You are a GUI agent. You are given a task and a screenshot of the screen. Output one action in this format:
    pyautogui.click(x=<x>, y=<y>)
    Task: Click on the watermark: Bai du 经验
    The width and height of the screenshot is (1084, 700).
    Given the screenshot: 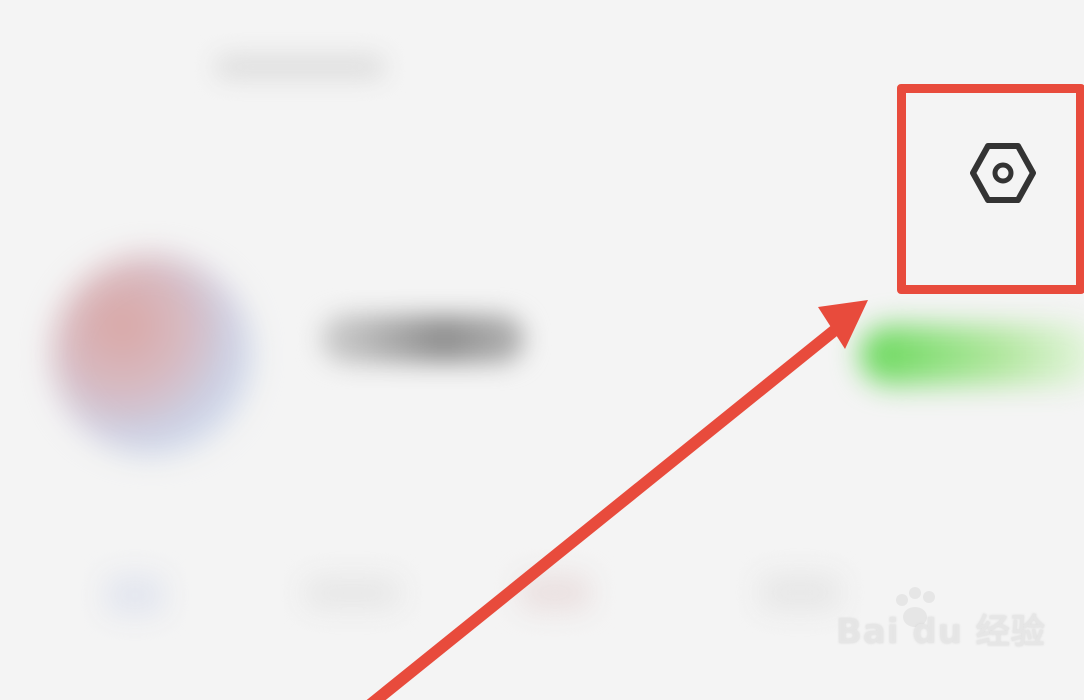 What is the action you would take?
    pyautogui.click(x=941, y=632)
    